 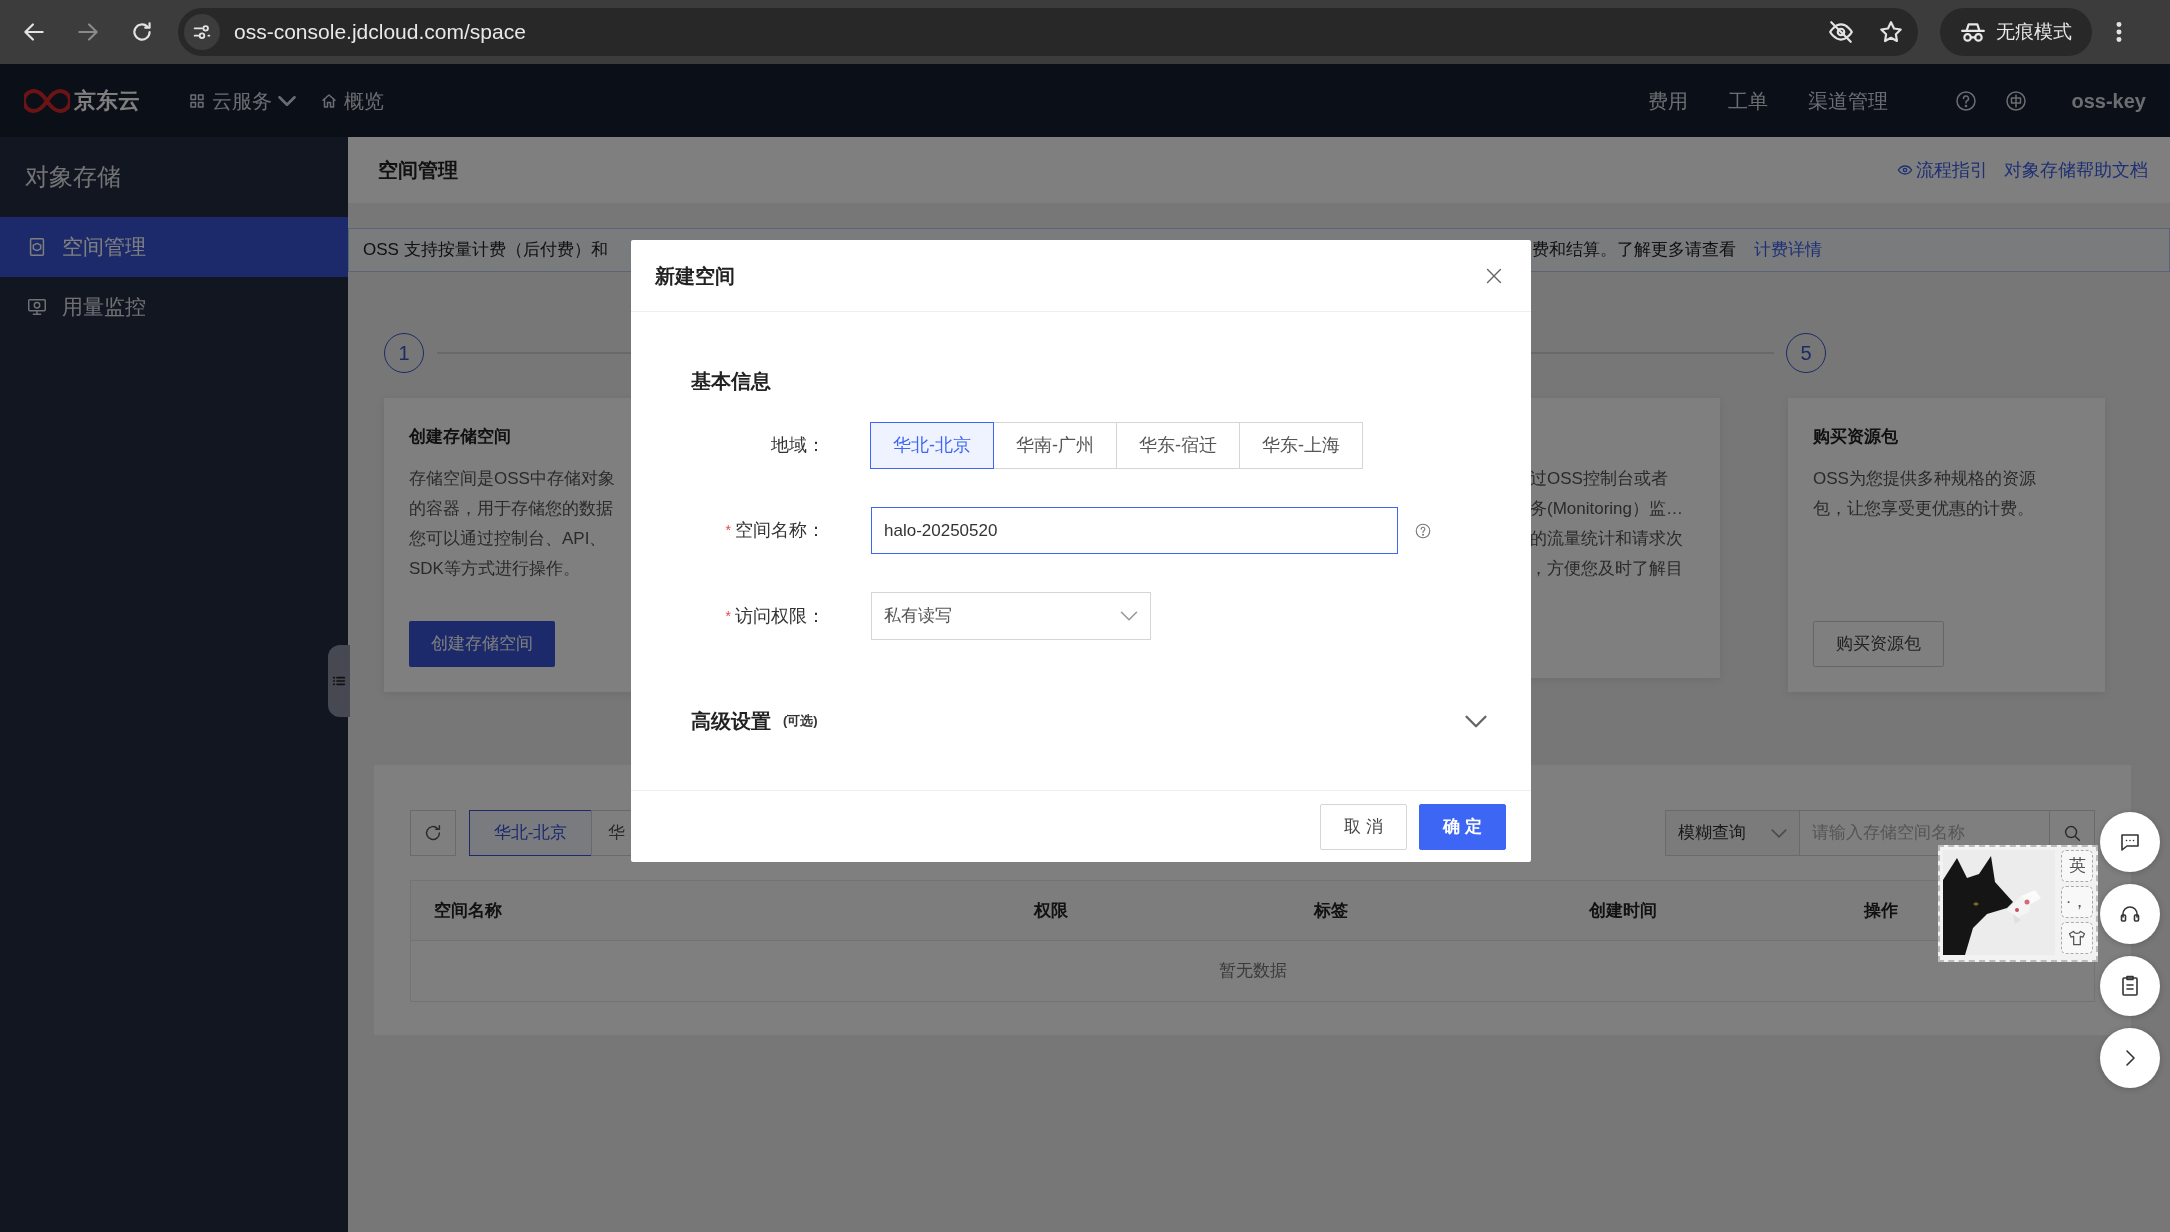 What do you see at coordinates (512, 523) in the screenshot?
I see `card-description: 存储空间是OSS中存储对象 的容器，用于存储您的数据 您可以通过控制台、API、 SDK等方式进行操作。` at bounding box center [512, 523].